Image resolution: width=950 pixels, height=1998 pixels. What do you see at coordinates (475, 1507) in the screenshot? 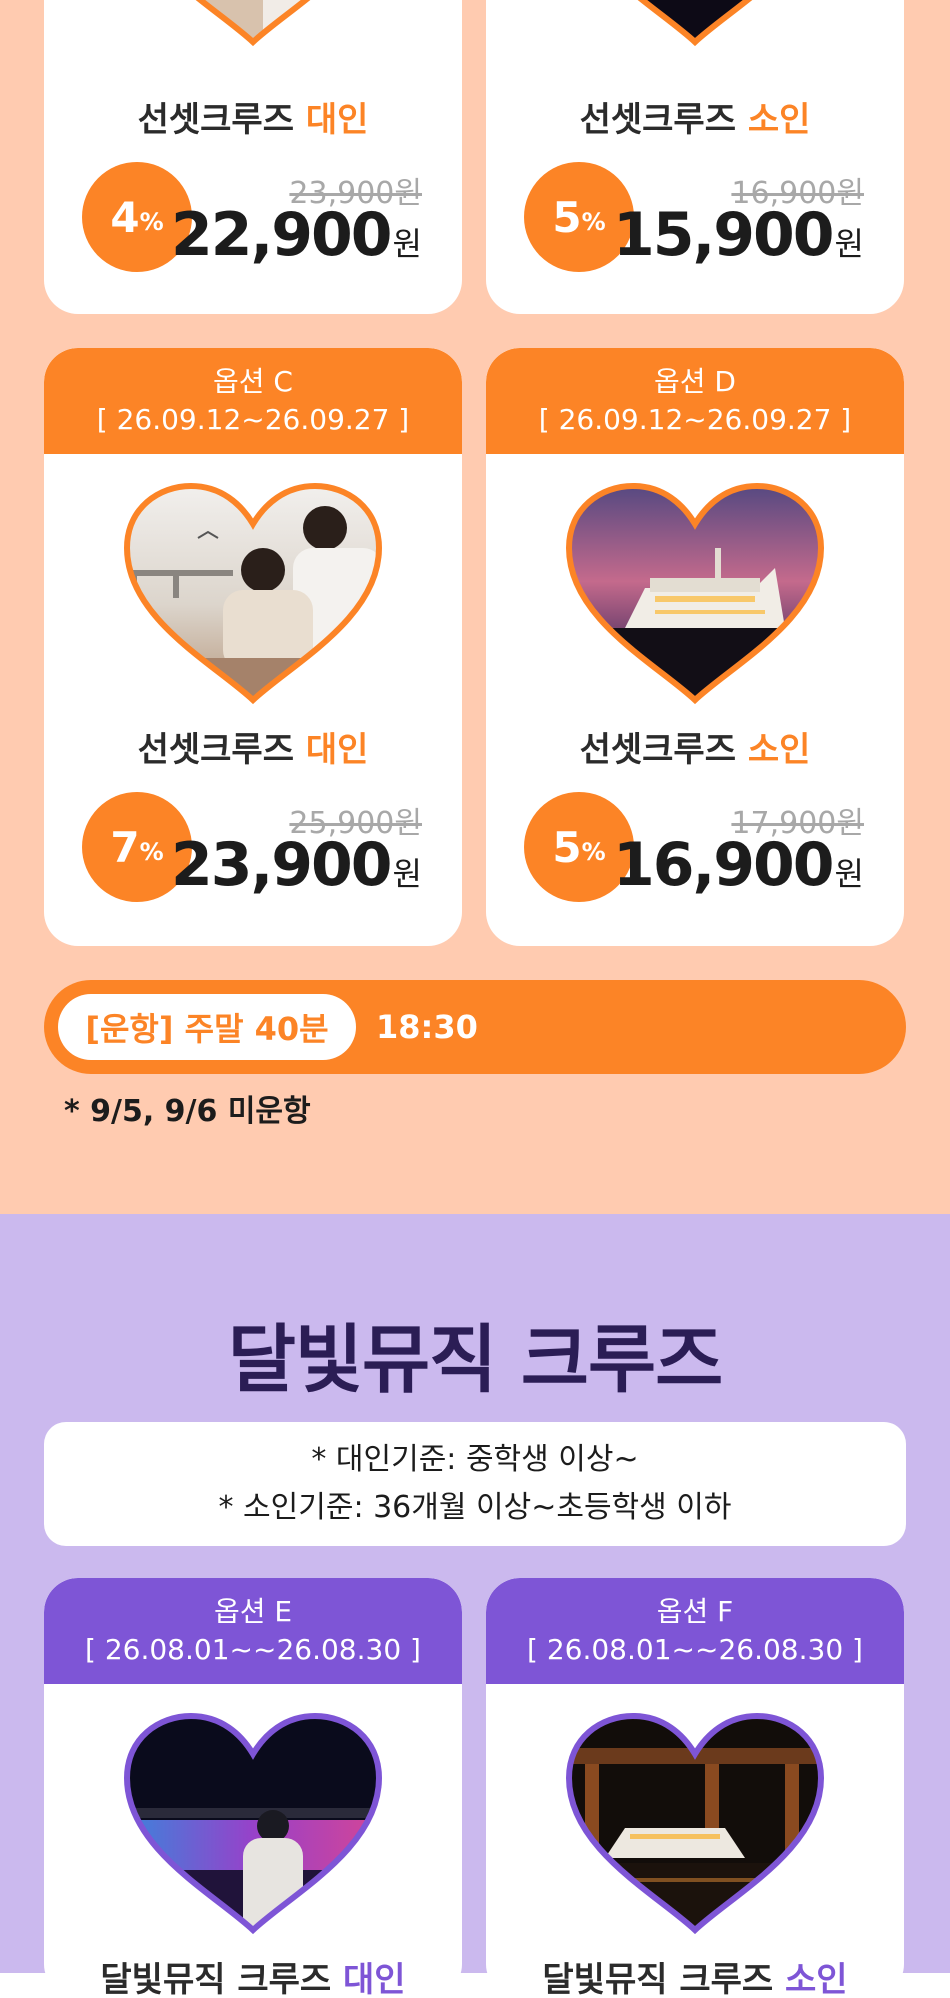
I see `child-criteria: * 소인기준: 36개월 이상~초등학생 이하` at bounding box center [475, 1507].